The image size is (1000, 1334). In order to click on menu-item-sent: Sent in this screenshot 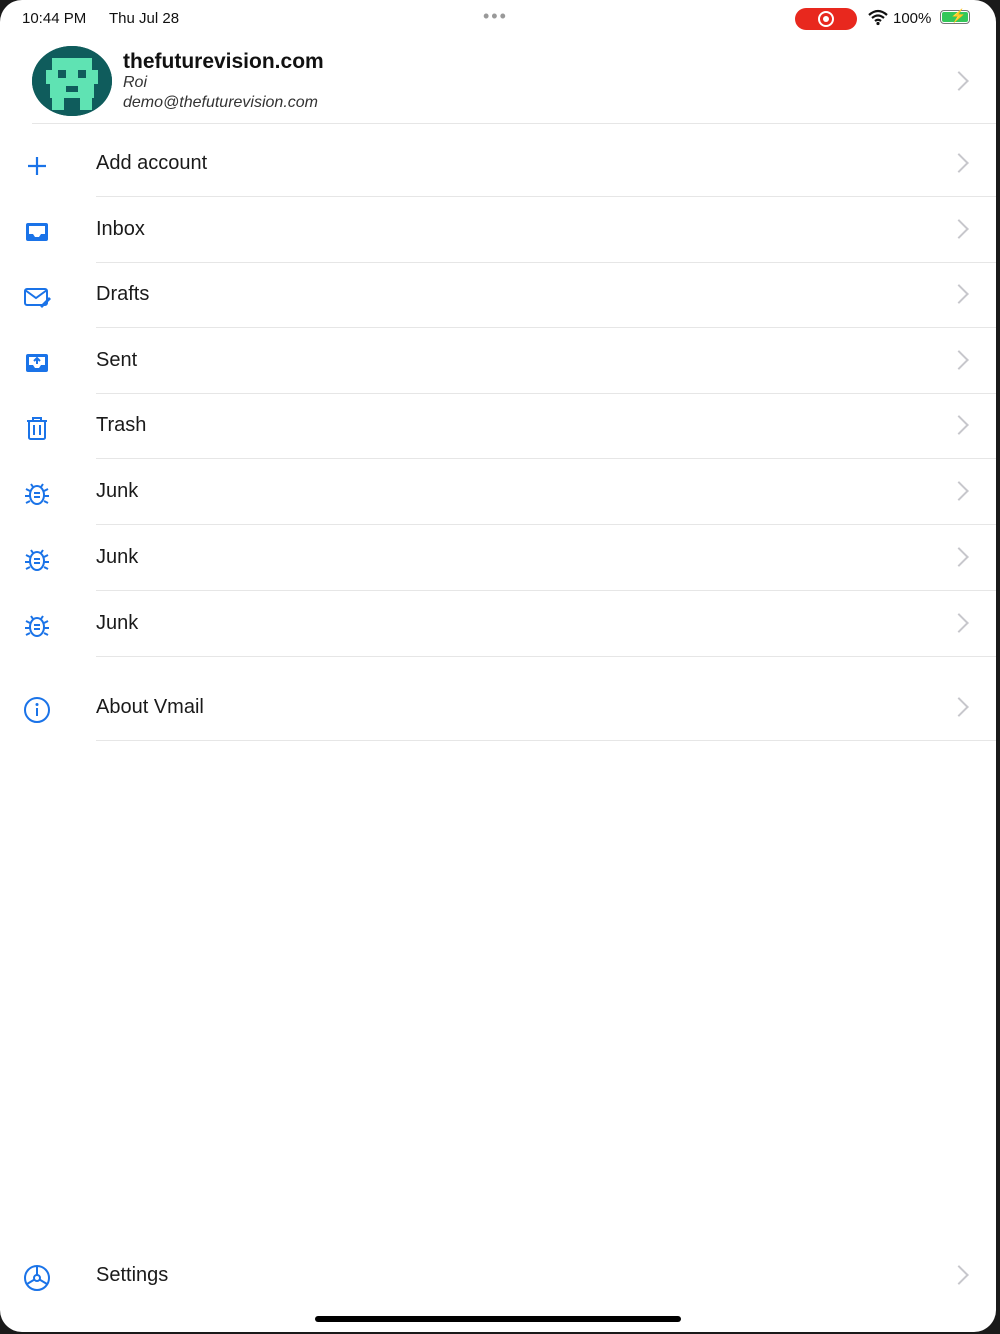, I will do `click(498, 361)`.